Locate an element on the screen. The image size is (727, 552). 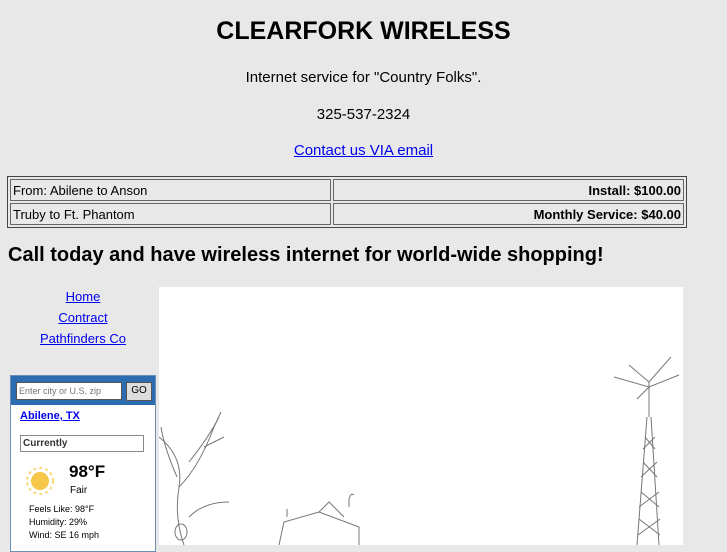
weather-go-button: GO is located at coordinates (139, 391).